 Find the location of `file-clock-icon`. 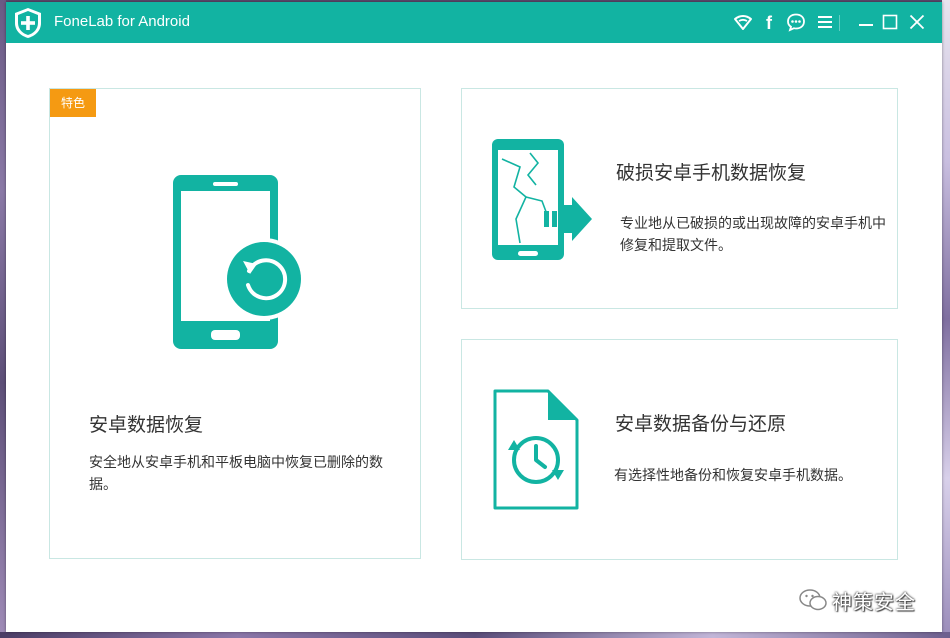

file-clock-icon is located at coordinates (536, 449).